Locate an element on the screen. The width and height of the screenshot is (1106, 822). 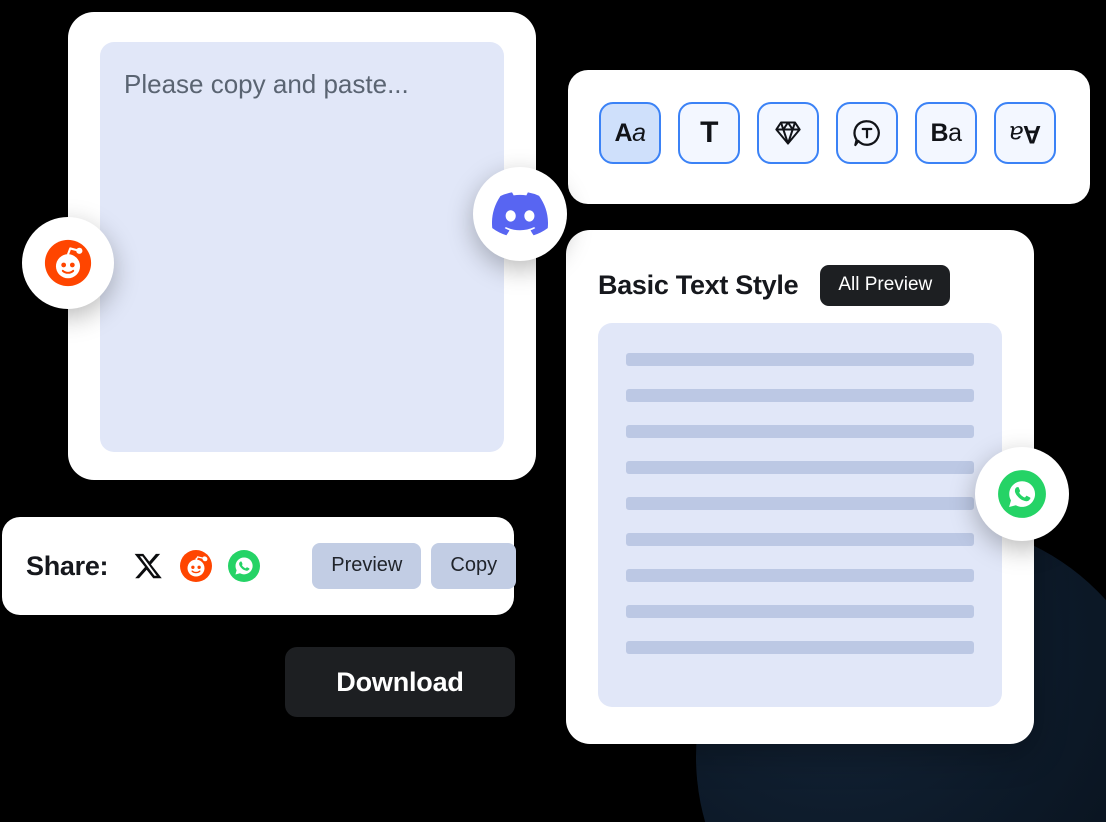
floating-badge-reddit is located at coordinates (68, 263).